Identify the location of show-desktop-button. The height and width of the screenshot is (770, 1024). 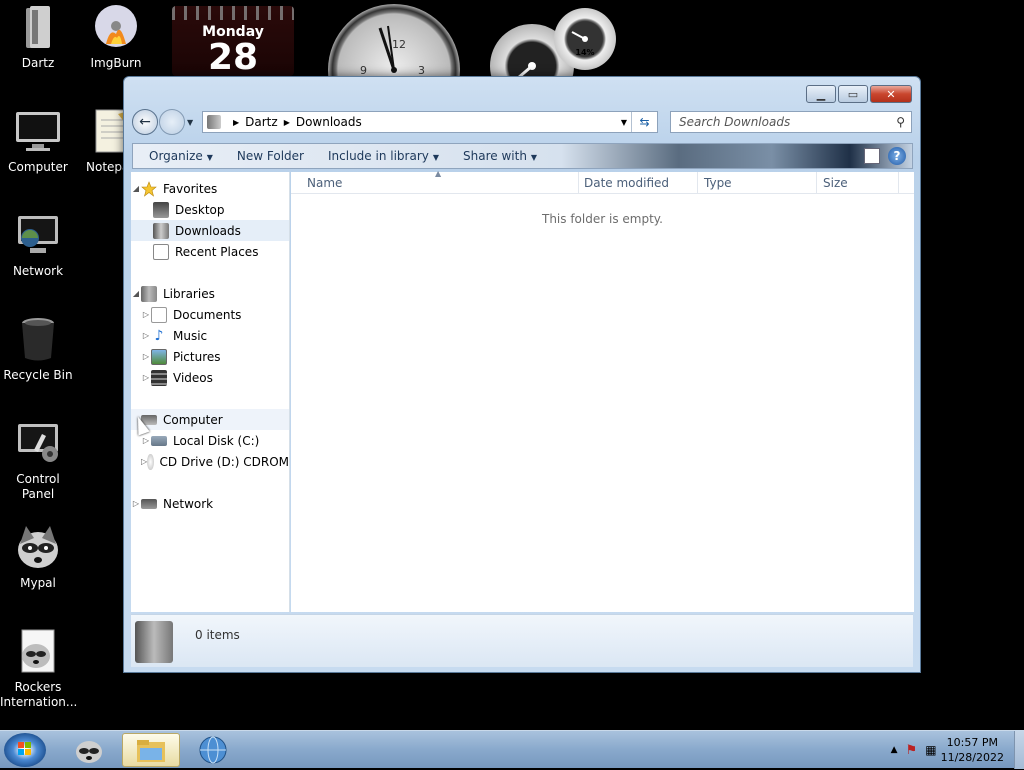
(1019, 750).